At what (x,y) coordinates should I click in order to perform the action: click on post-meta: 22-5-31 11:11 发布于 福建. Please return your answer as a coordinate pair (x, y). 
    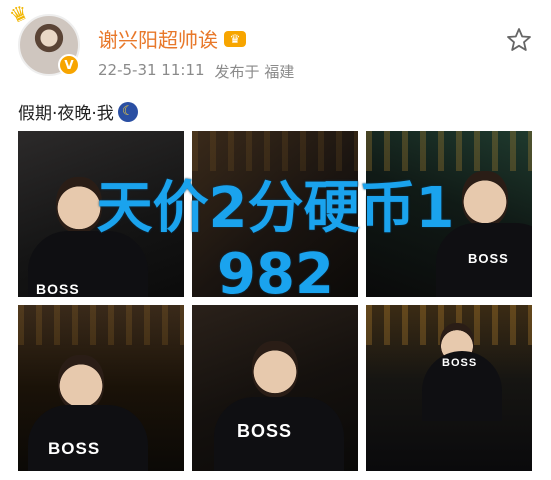
    Looking at the image, I should click on (196, 71).